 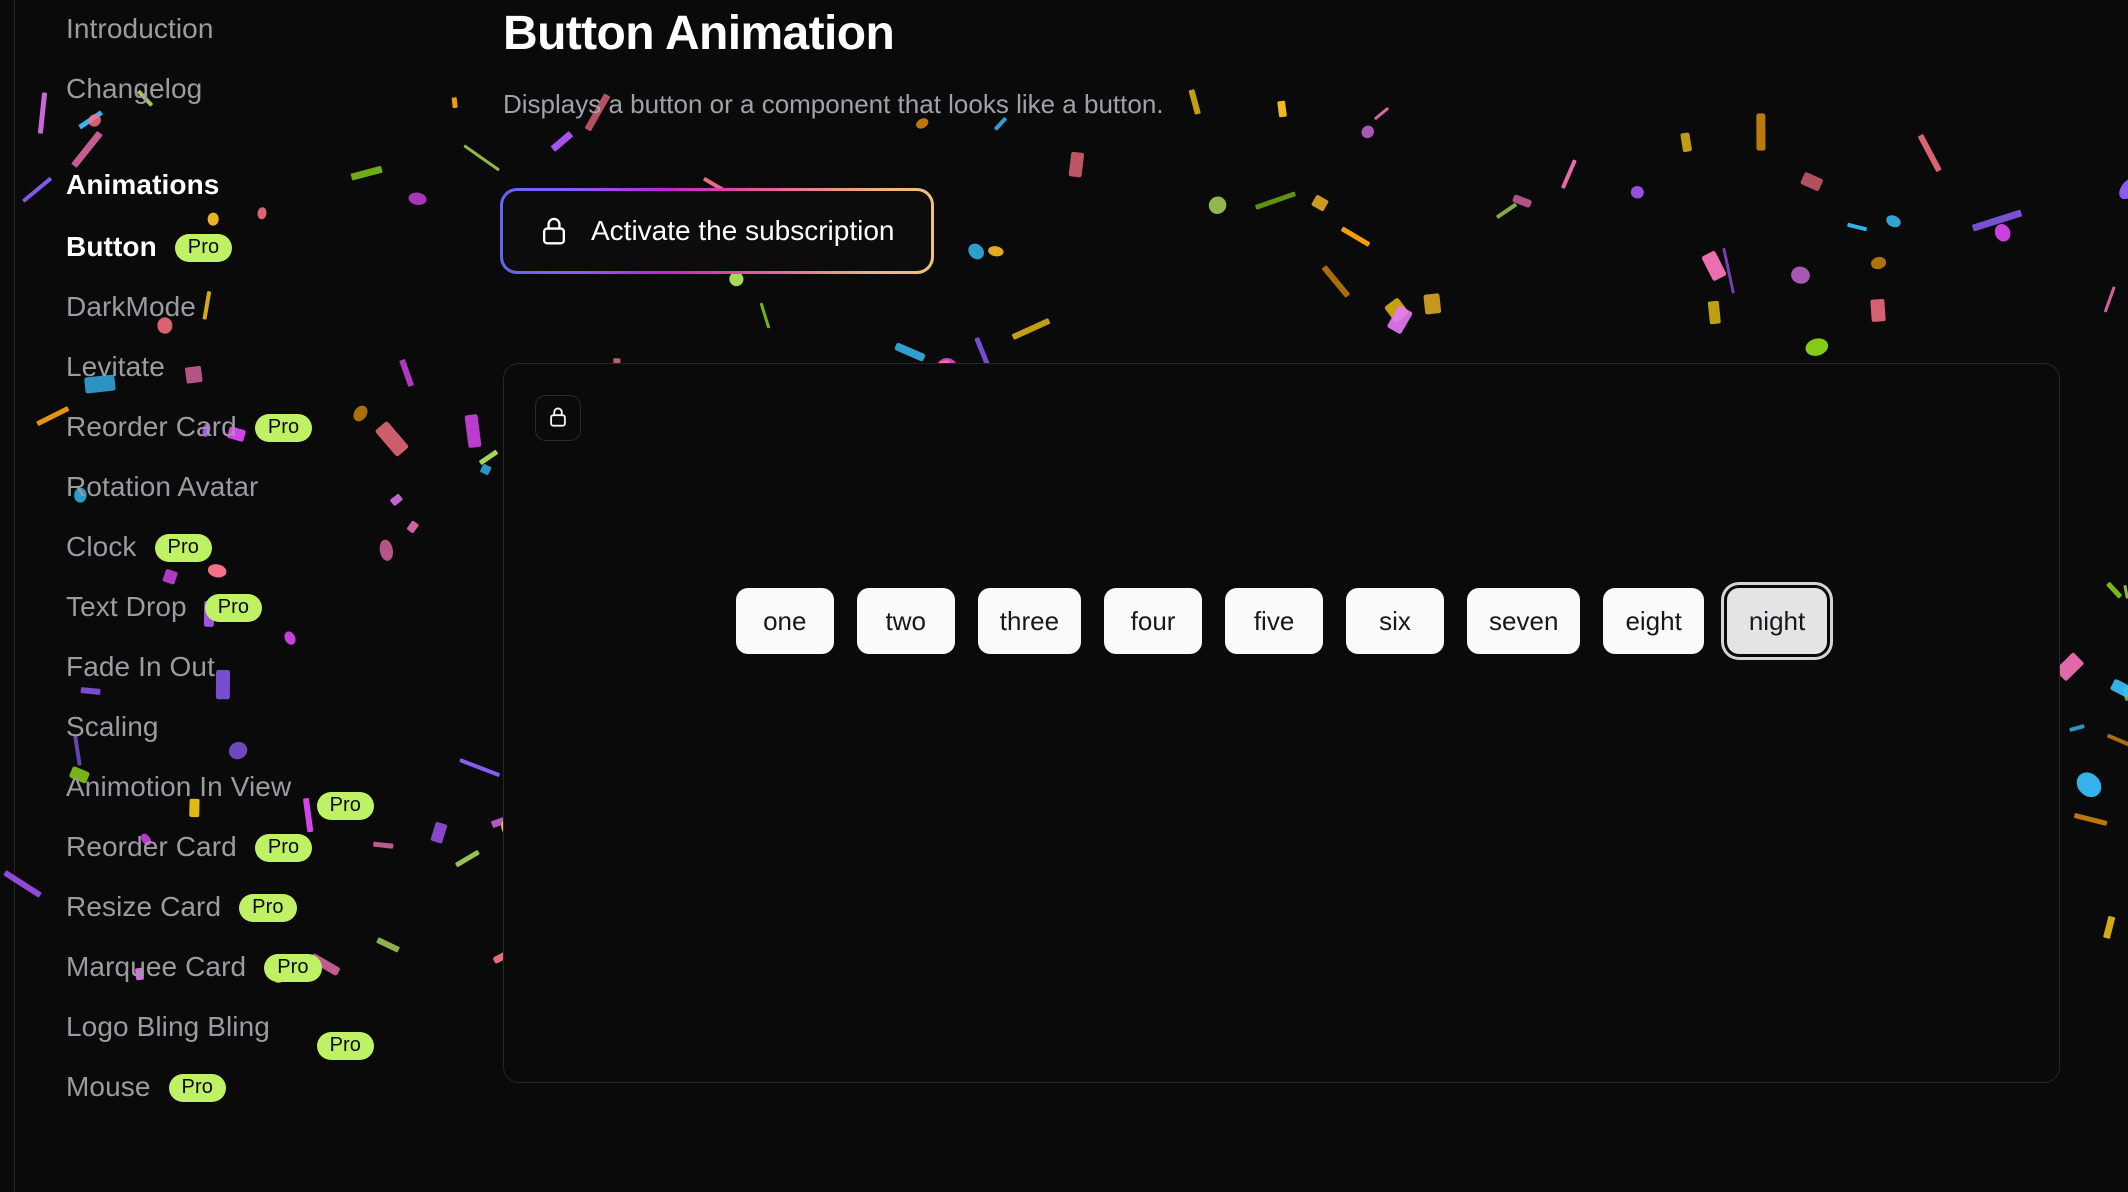 What do you see at coordinates (111, 246) in the screenshot?
I see `sidebar-item-label: Button` at bounding box center [111, 246].